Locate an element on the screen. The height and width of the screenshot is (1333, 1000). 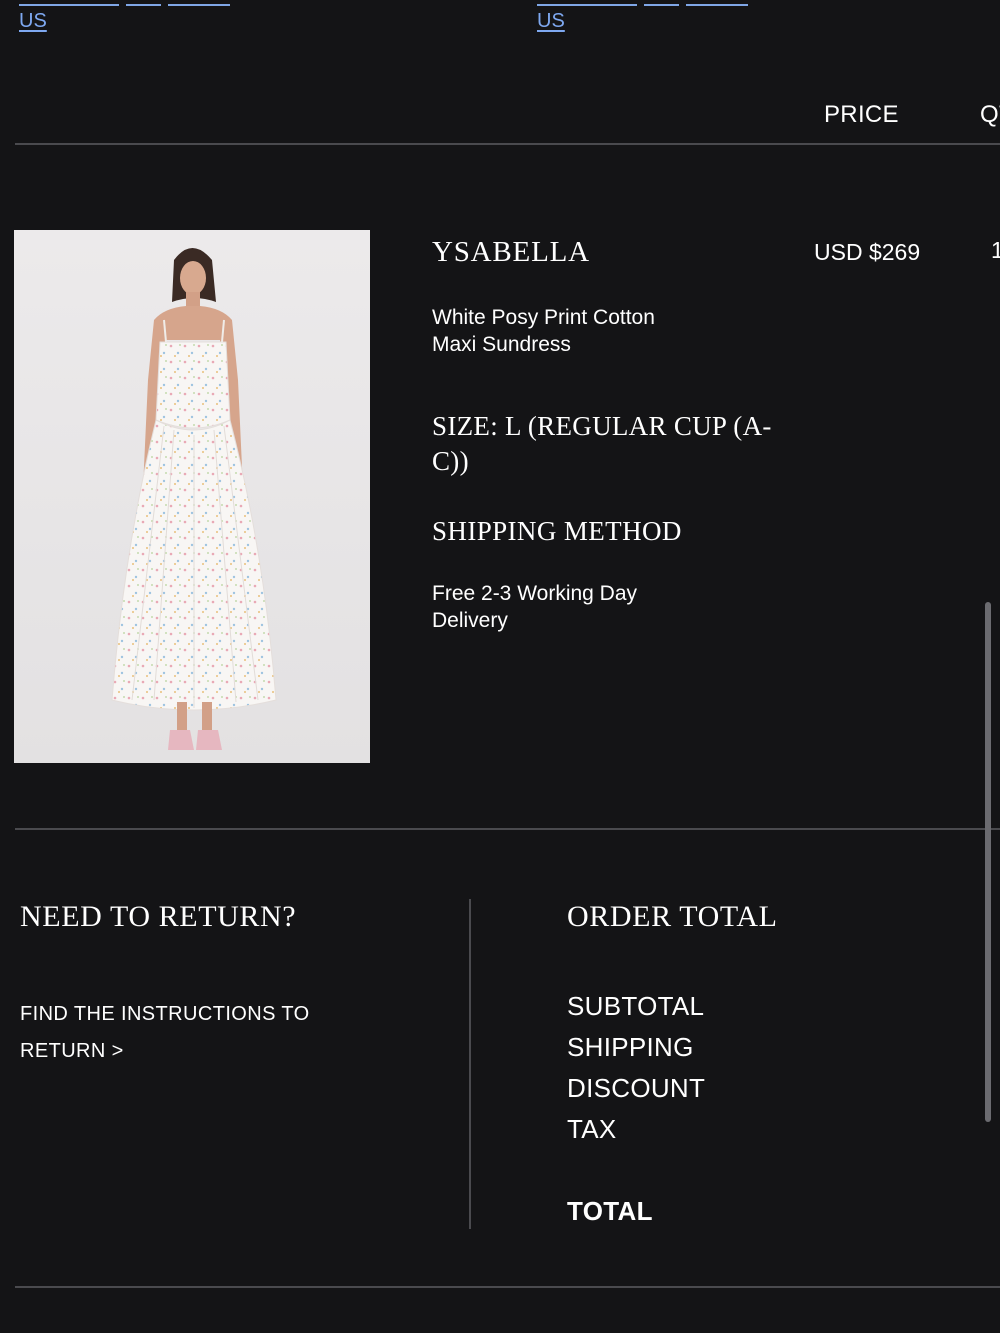
product-description: White Posy Print Cotton Maxi Sundress is located at coordinates (543, 331).